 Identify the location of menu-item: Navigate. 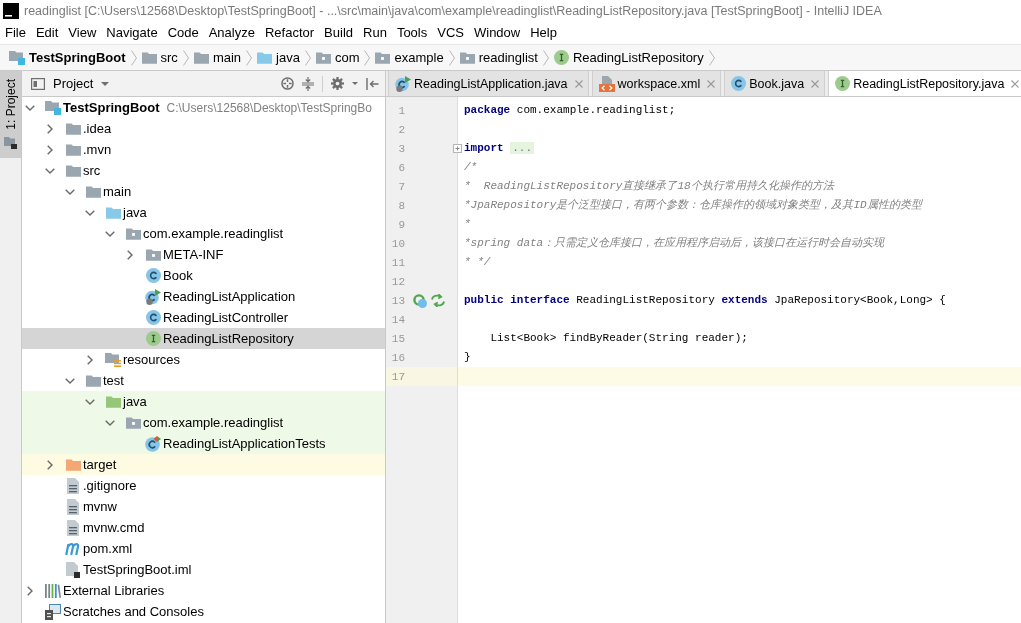
(132, 33).